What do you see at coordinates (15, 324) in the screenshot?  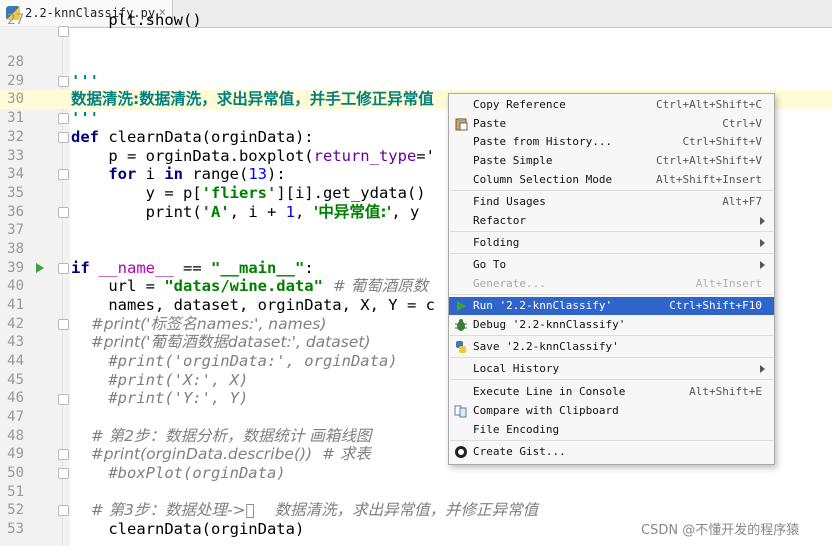 I see `line-number: 42` at bounding box center [15, 324].